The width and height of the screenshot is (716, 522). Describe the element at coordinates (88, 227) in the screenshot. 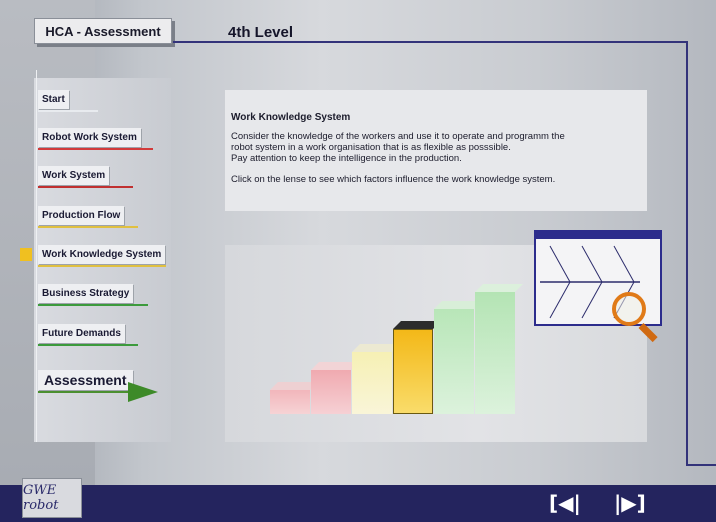

I see `sidebar-underline-production-flow` at that location.